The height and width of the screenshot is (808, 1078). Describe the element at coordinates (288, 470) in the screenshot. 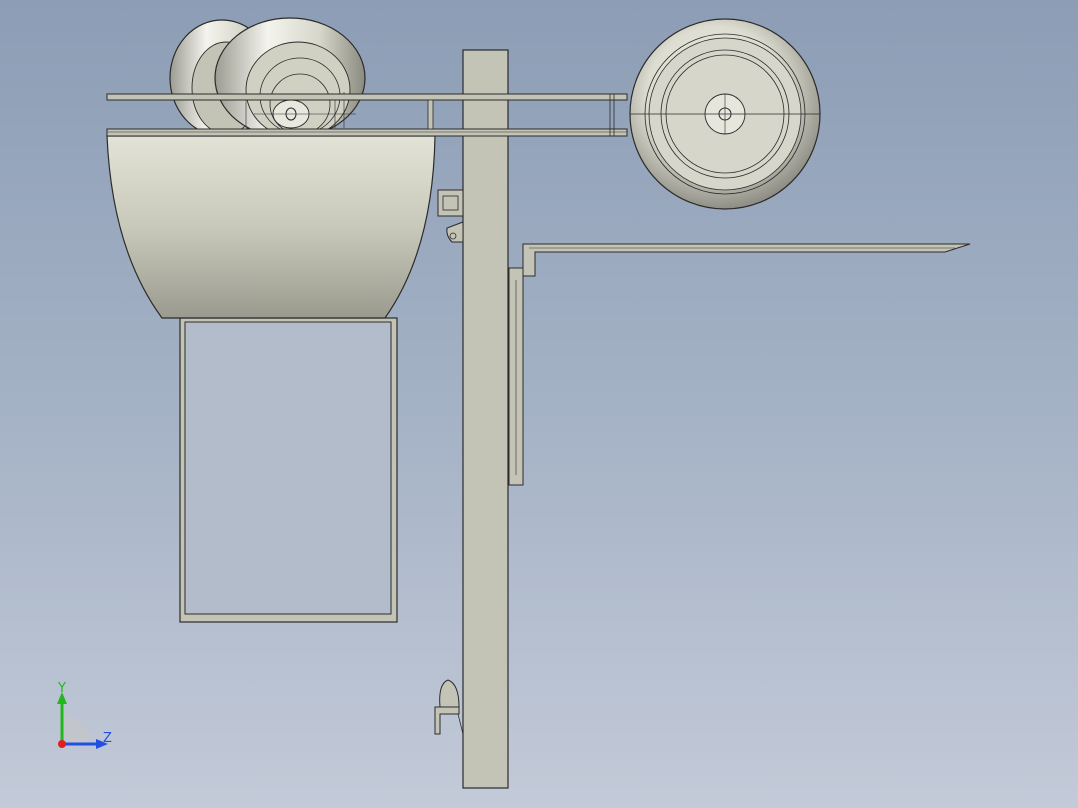

I see `rectangular-panel` at that location.